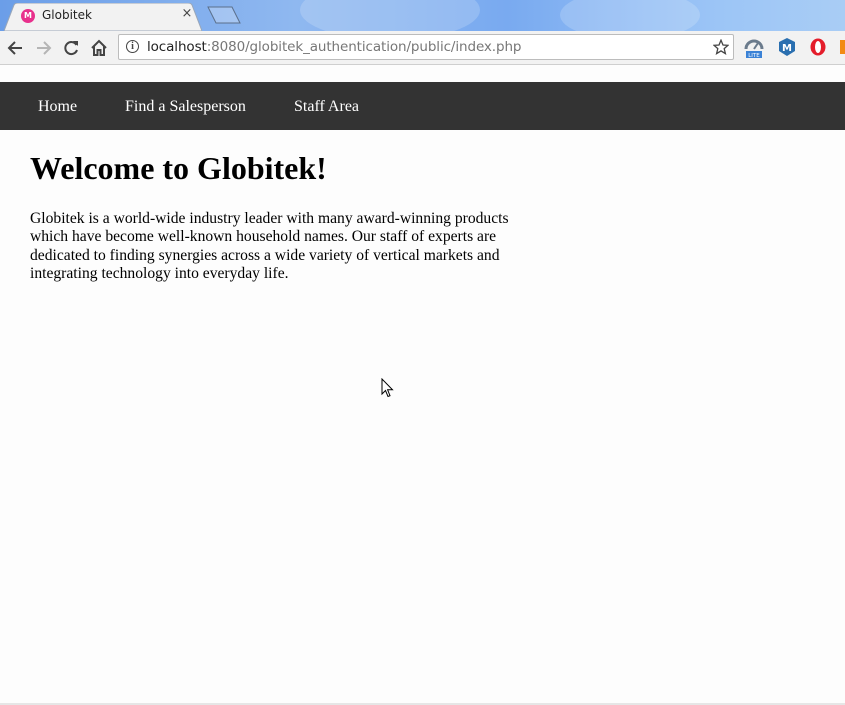 This screenshot has height=705, width=845. I want to click on home-icon, so click(99, 47).